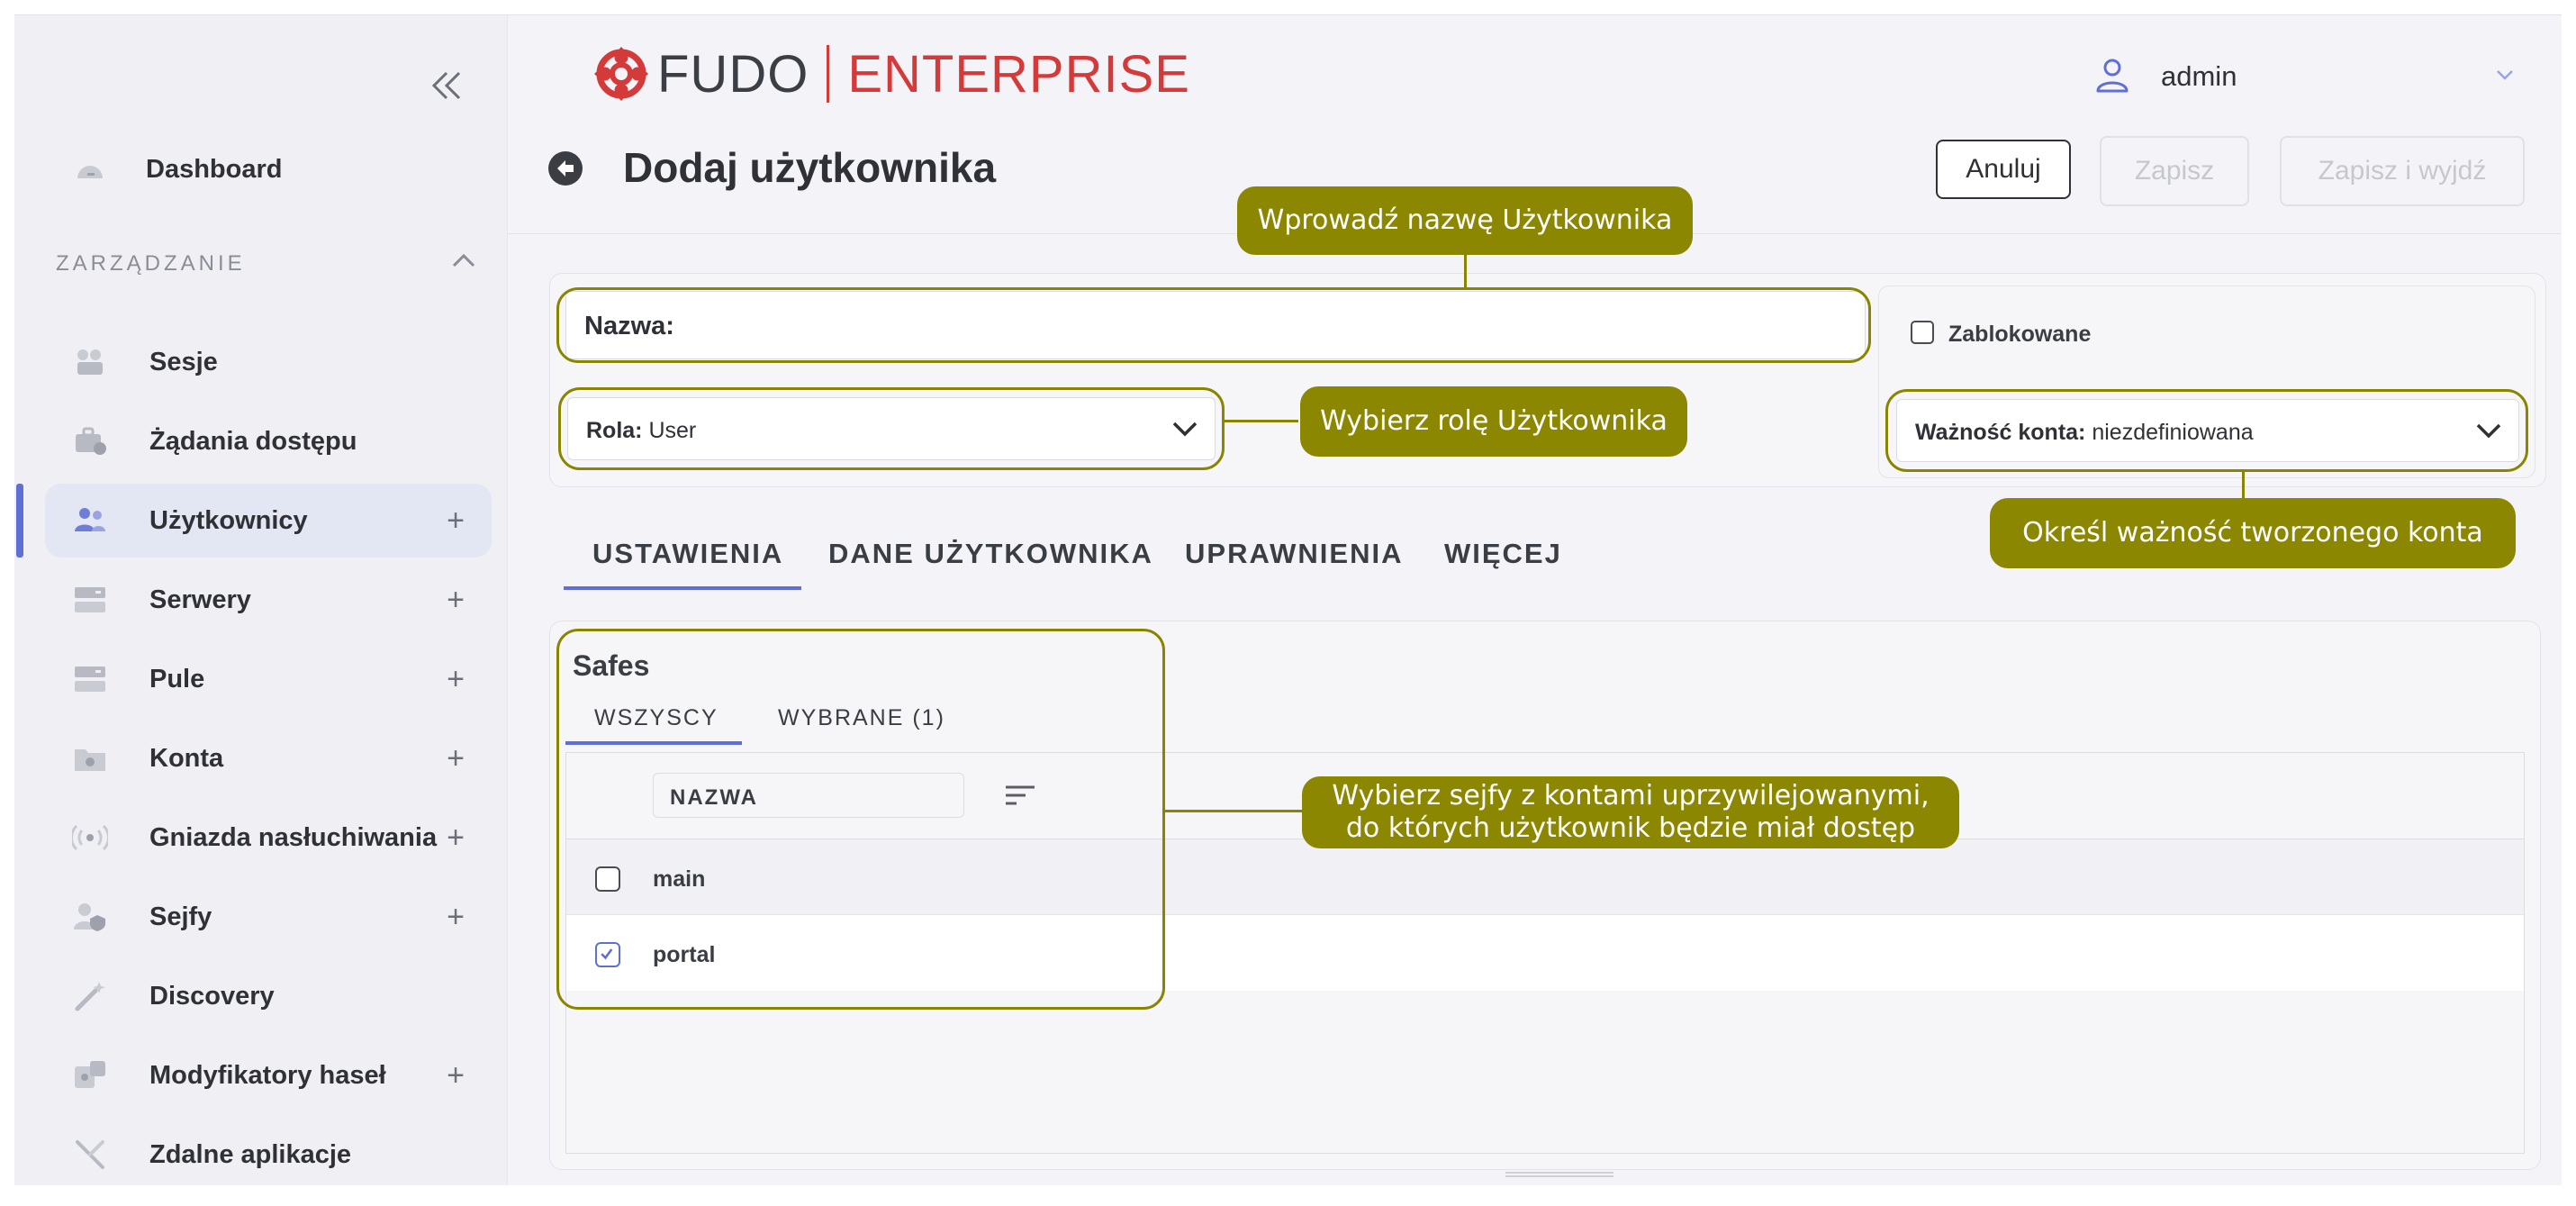 This screenshot has height=1206, width=2576. I want to click on sidebar-item-label: Zdalne aplikacje, so click(250, 1154).